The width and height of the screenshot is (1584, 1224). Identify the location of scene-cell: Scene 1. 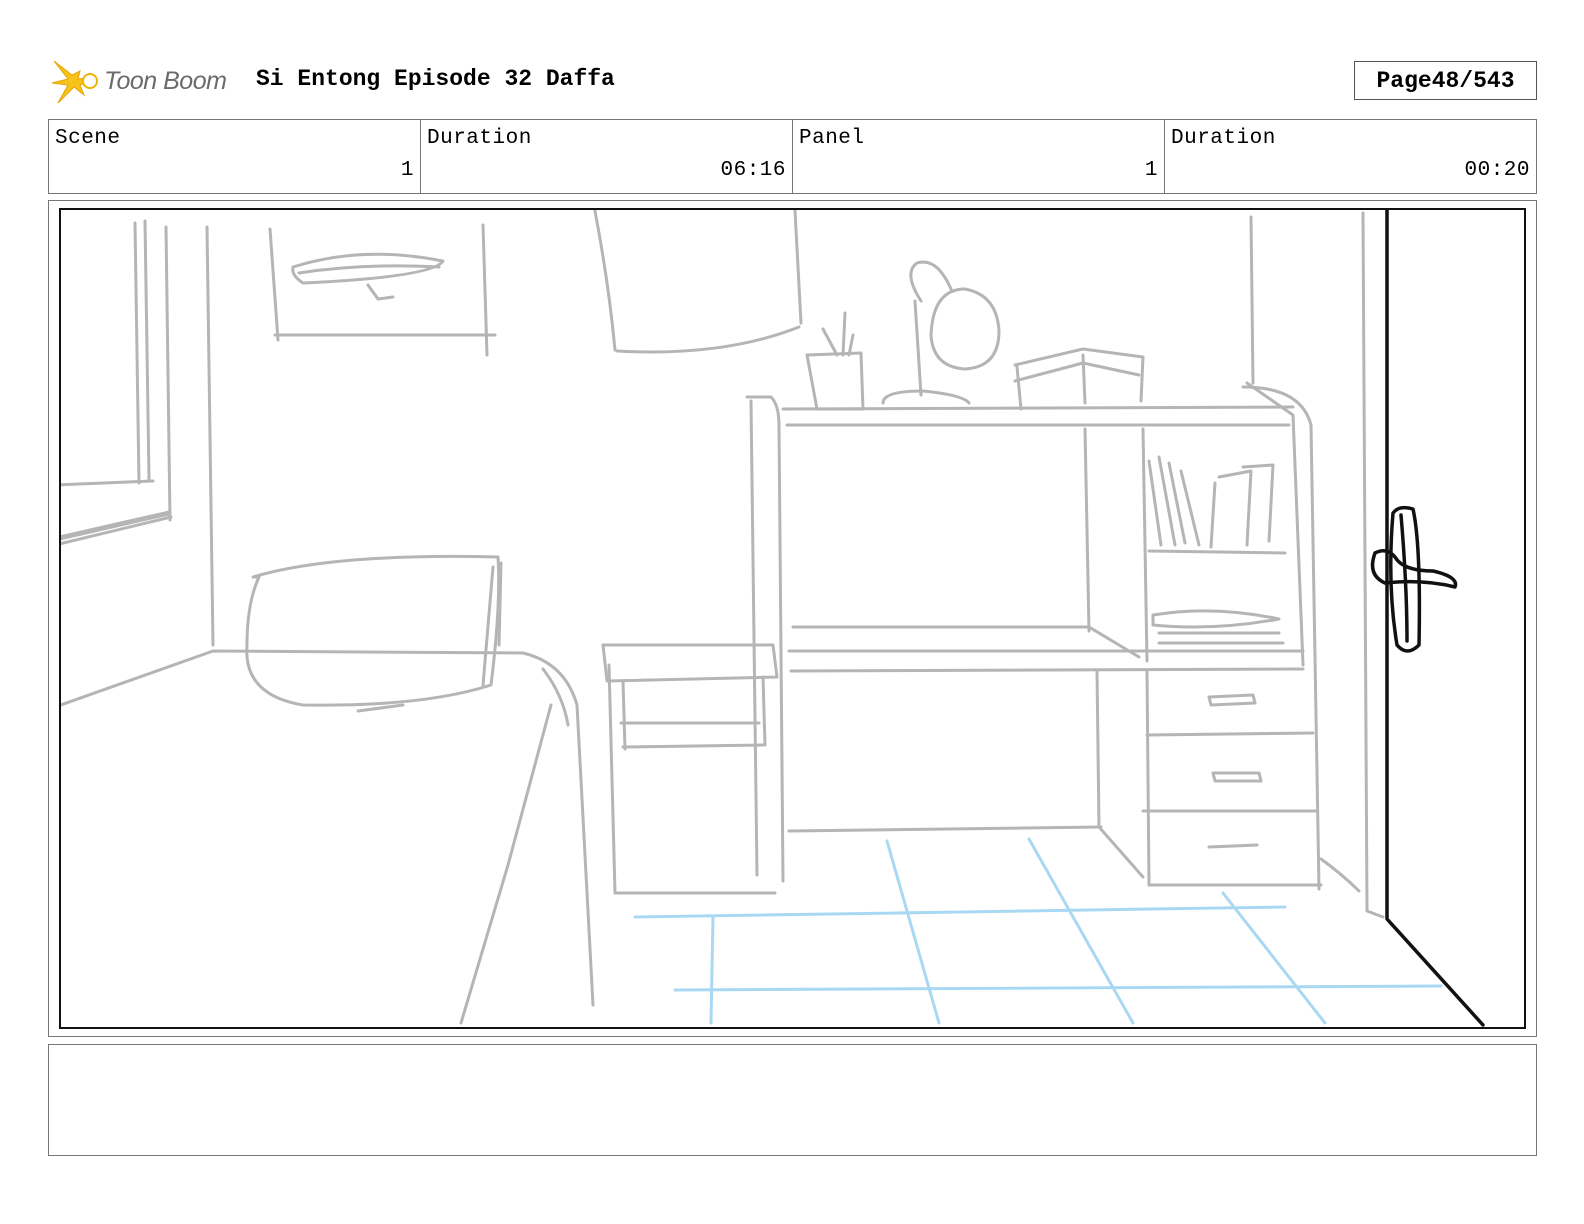
(235, 156).